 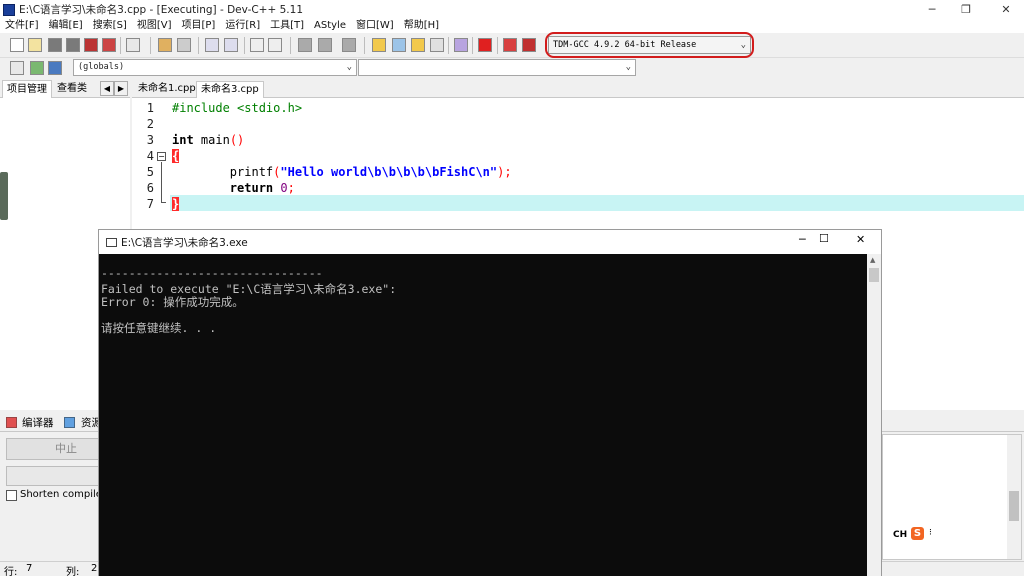 What do you see at coordinates (107, 88) in the screenshot?
I see `tab-scroll-left-icon: ◀` at bounding box center [107, 88].